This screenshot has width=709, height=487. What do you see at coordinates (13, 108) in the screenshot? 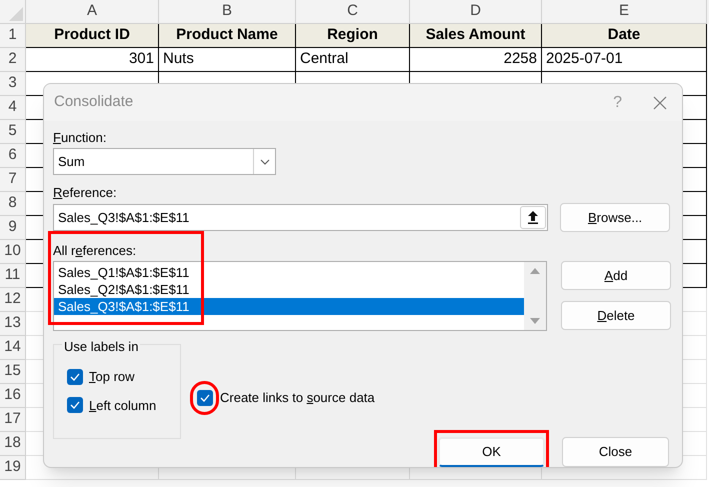
I see `row-number: 4` at bounding box center [13, 108].